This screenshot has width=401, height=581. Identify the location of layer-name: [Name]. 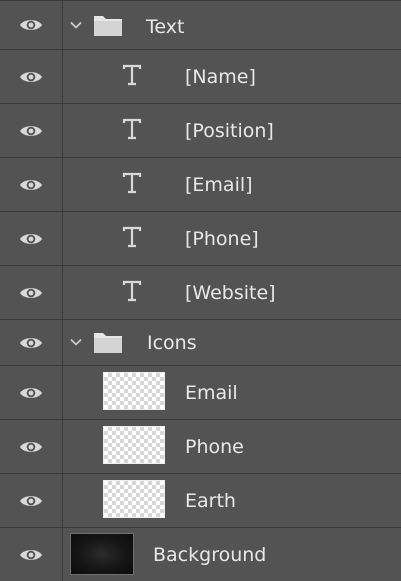
(220, 77).